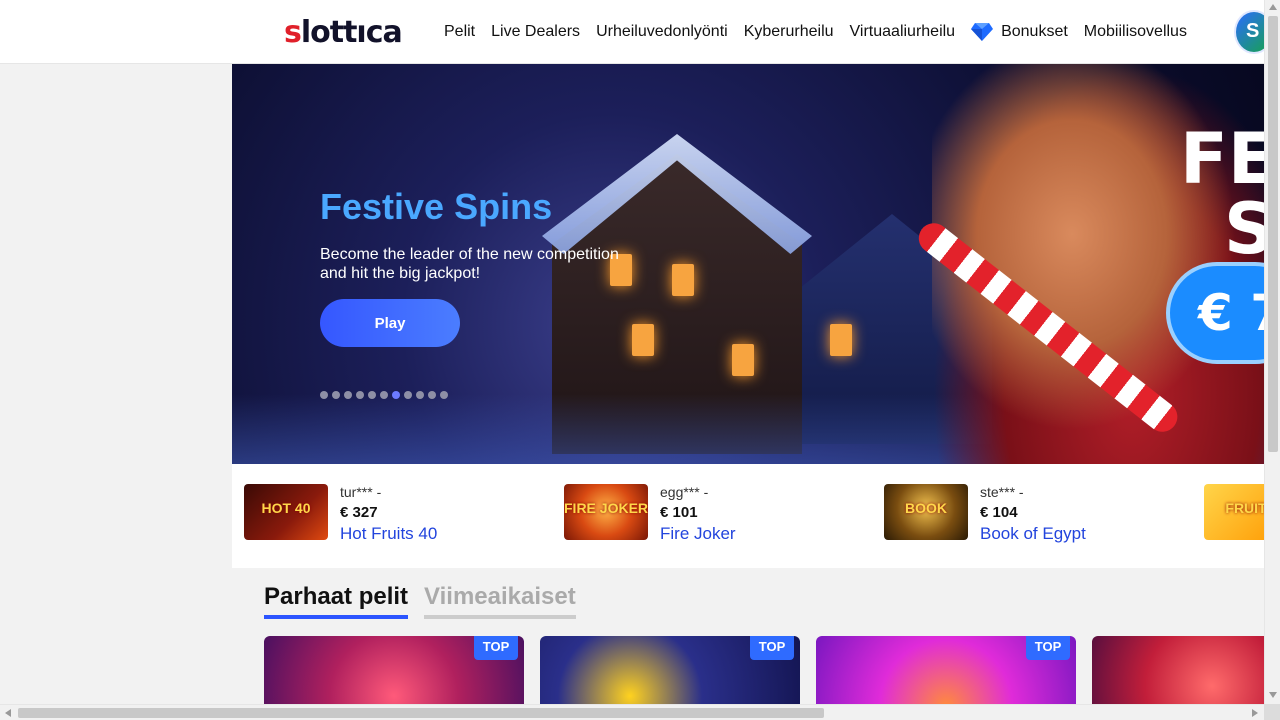 The width and height of the screenshot is (1280, 720). I want to click on winner-amount: € 101, so click(679, 512).